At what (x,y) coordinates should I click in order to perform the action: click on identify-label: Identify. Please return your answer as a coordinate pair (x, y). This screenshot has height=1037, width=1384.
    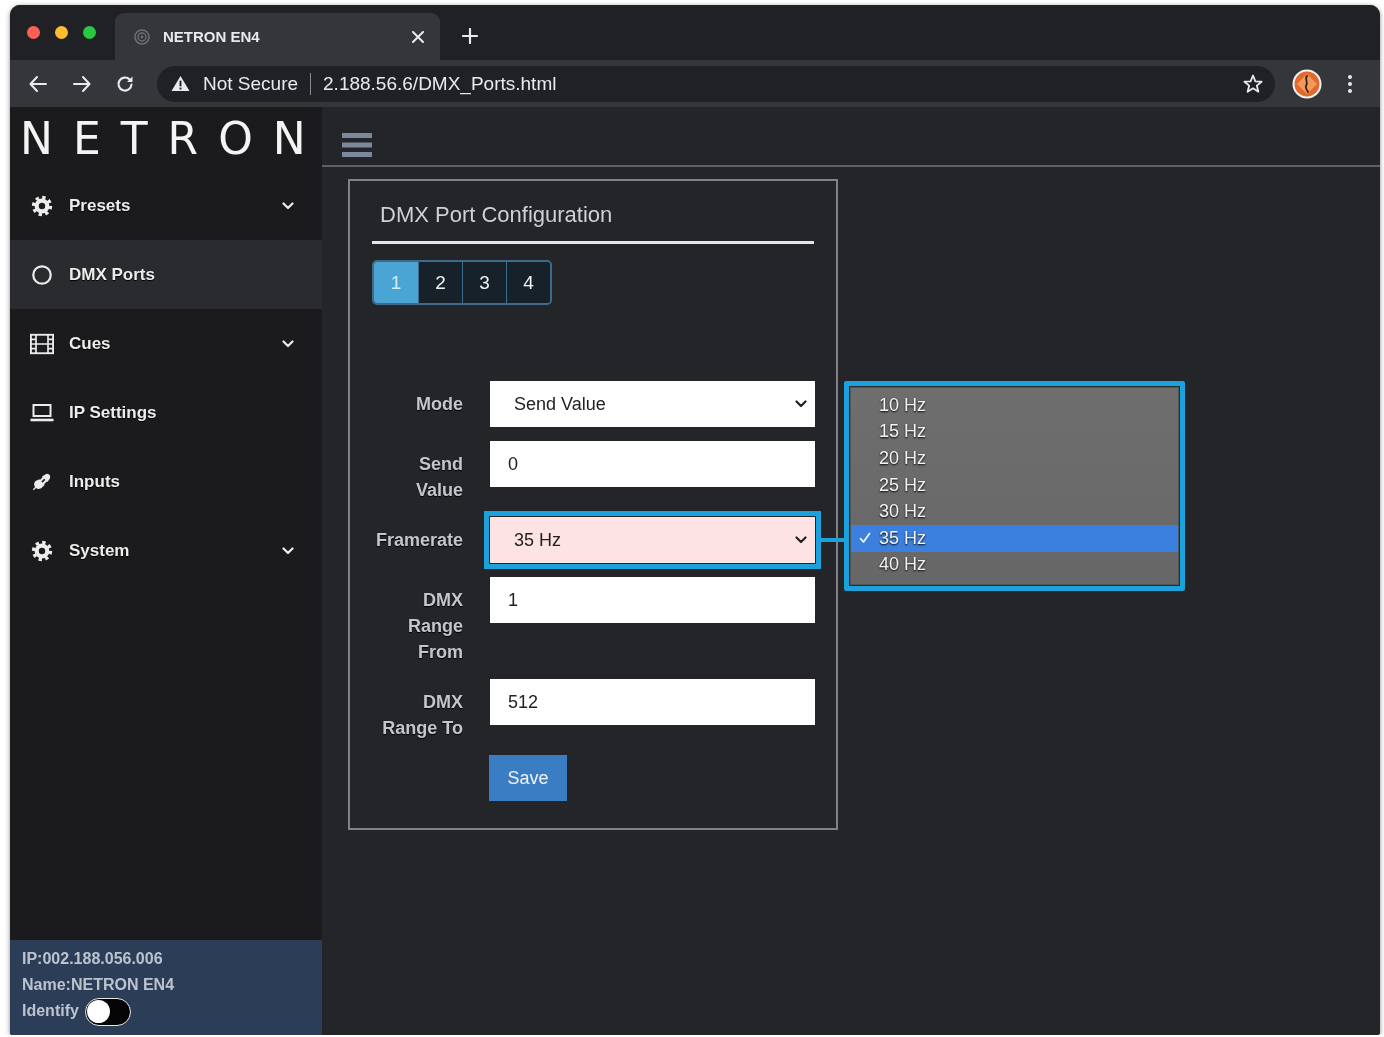
    Looking at the image, I should click on (50, 1011).